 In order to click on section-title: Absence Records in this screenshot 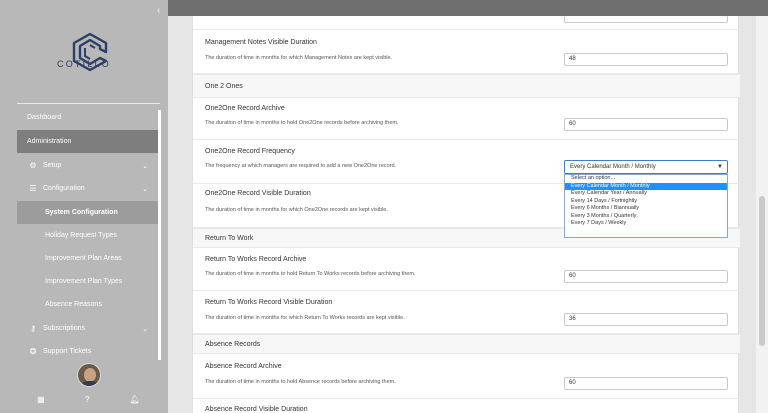, I will do `click(233, 344)`.